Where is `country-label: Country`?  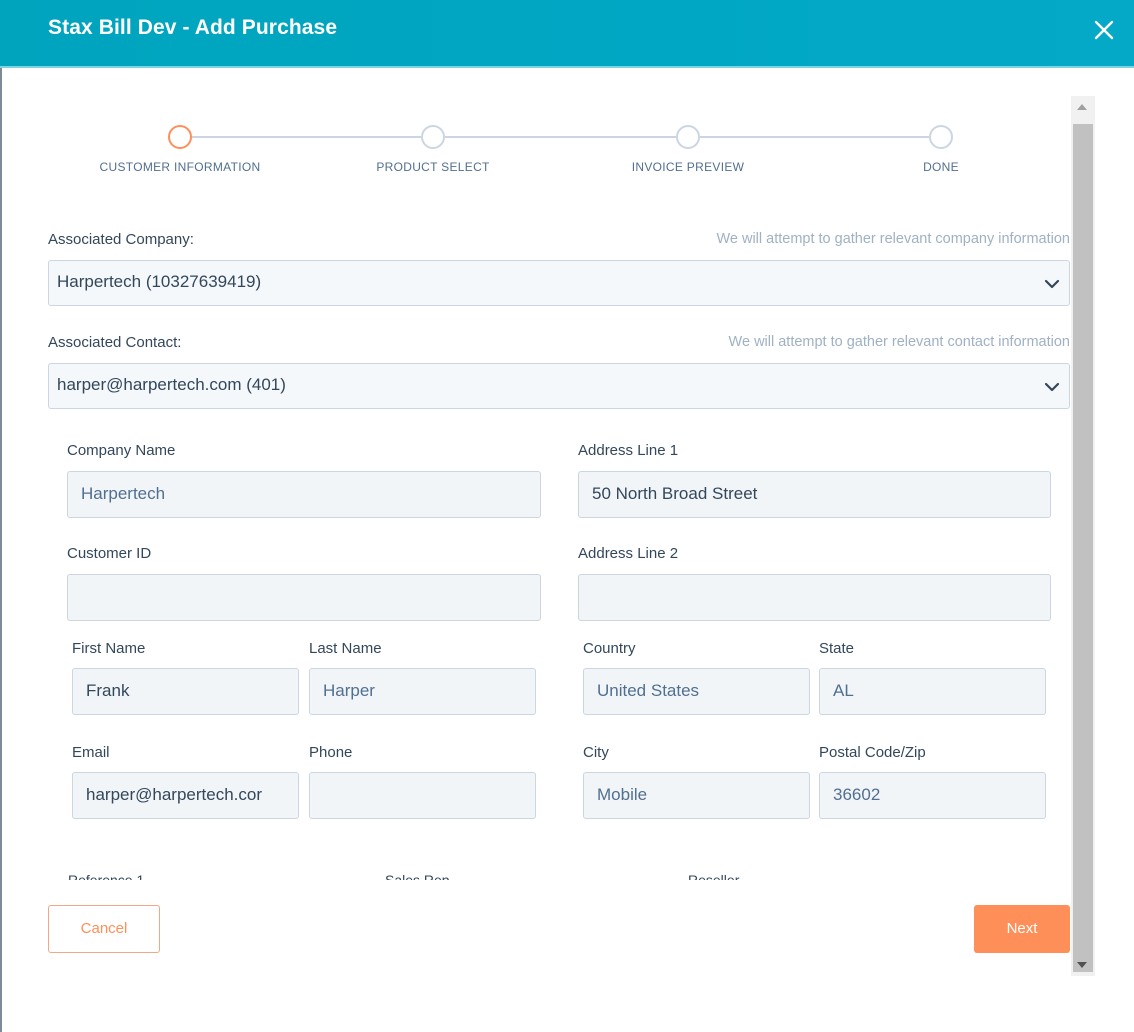 country-label: Country is located at coordinates (609, 648).